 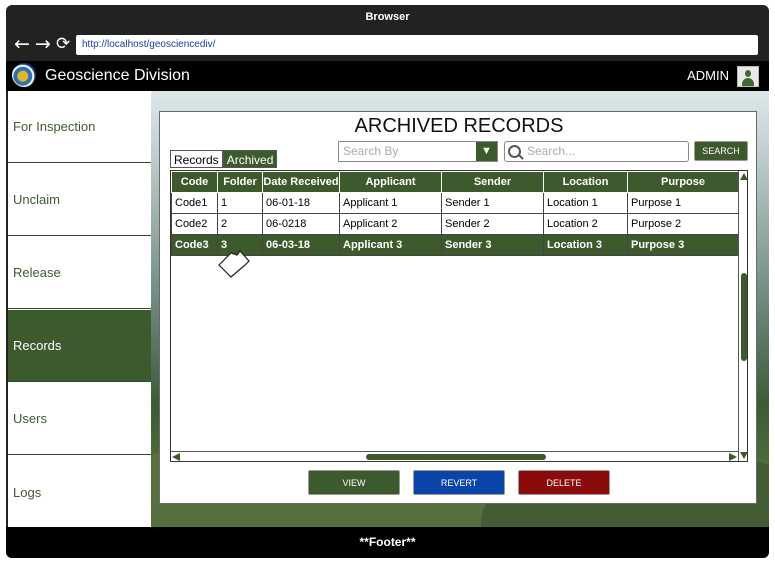 What do you see at coordinates (492, 245) in the screenshot?
I see `cell-sender: Sender 3` at bounding box center [492, 245].